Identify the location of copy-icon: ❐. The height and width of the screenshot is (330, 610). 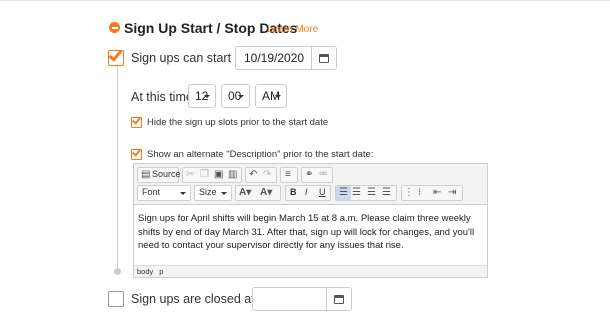
(204, 175).